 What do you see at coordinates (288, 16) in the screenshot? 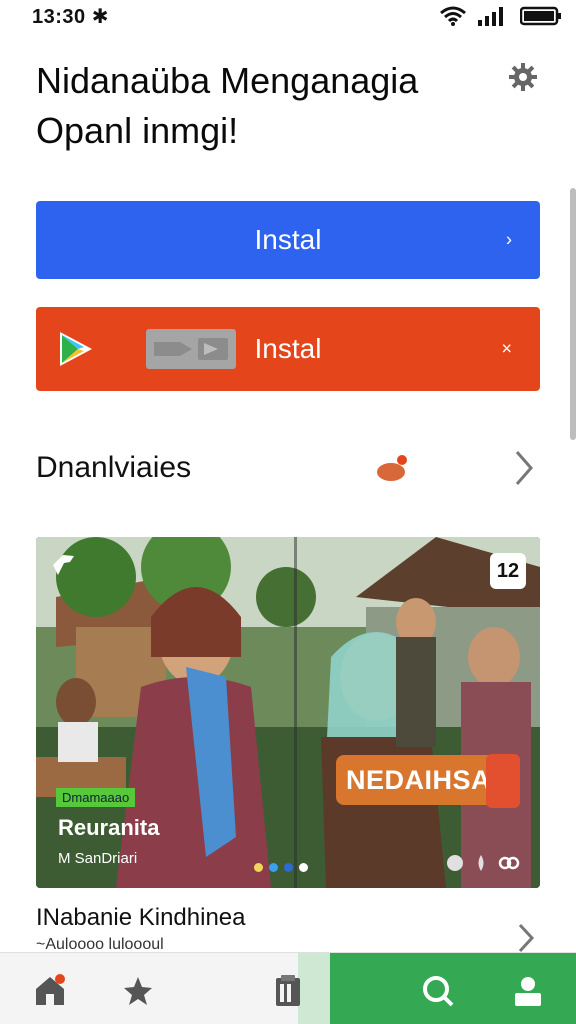
I see `status-bar: 13:30 ✱` at bounding box center [288, 16].